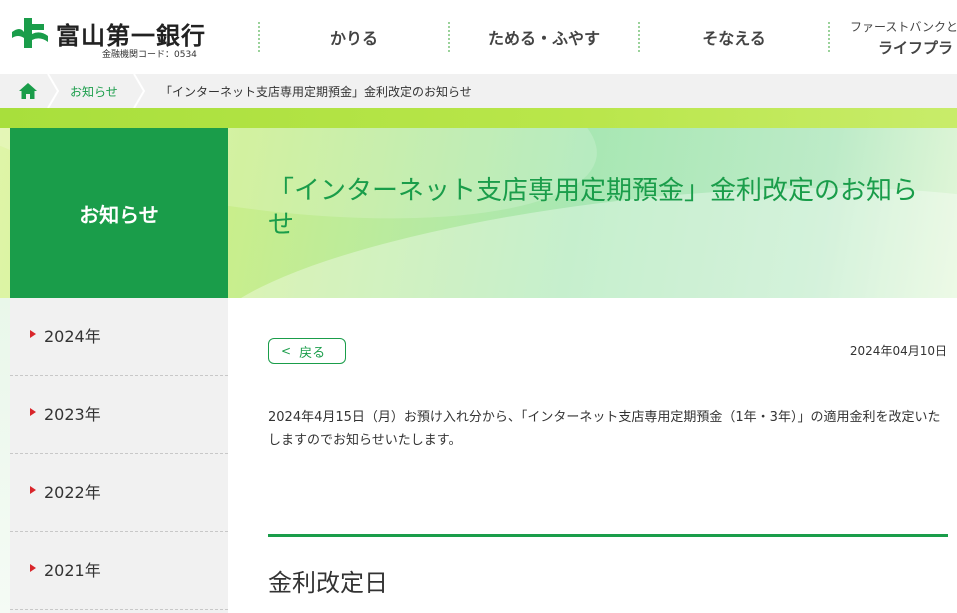 This screenshot has width=957, height=613. I want to click on sidebar-item-2022: 2022年, so click(119, 493).